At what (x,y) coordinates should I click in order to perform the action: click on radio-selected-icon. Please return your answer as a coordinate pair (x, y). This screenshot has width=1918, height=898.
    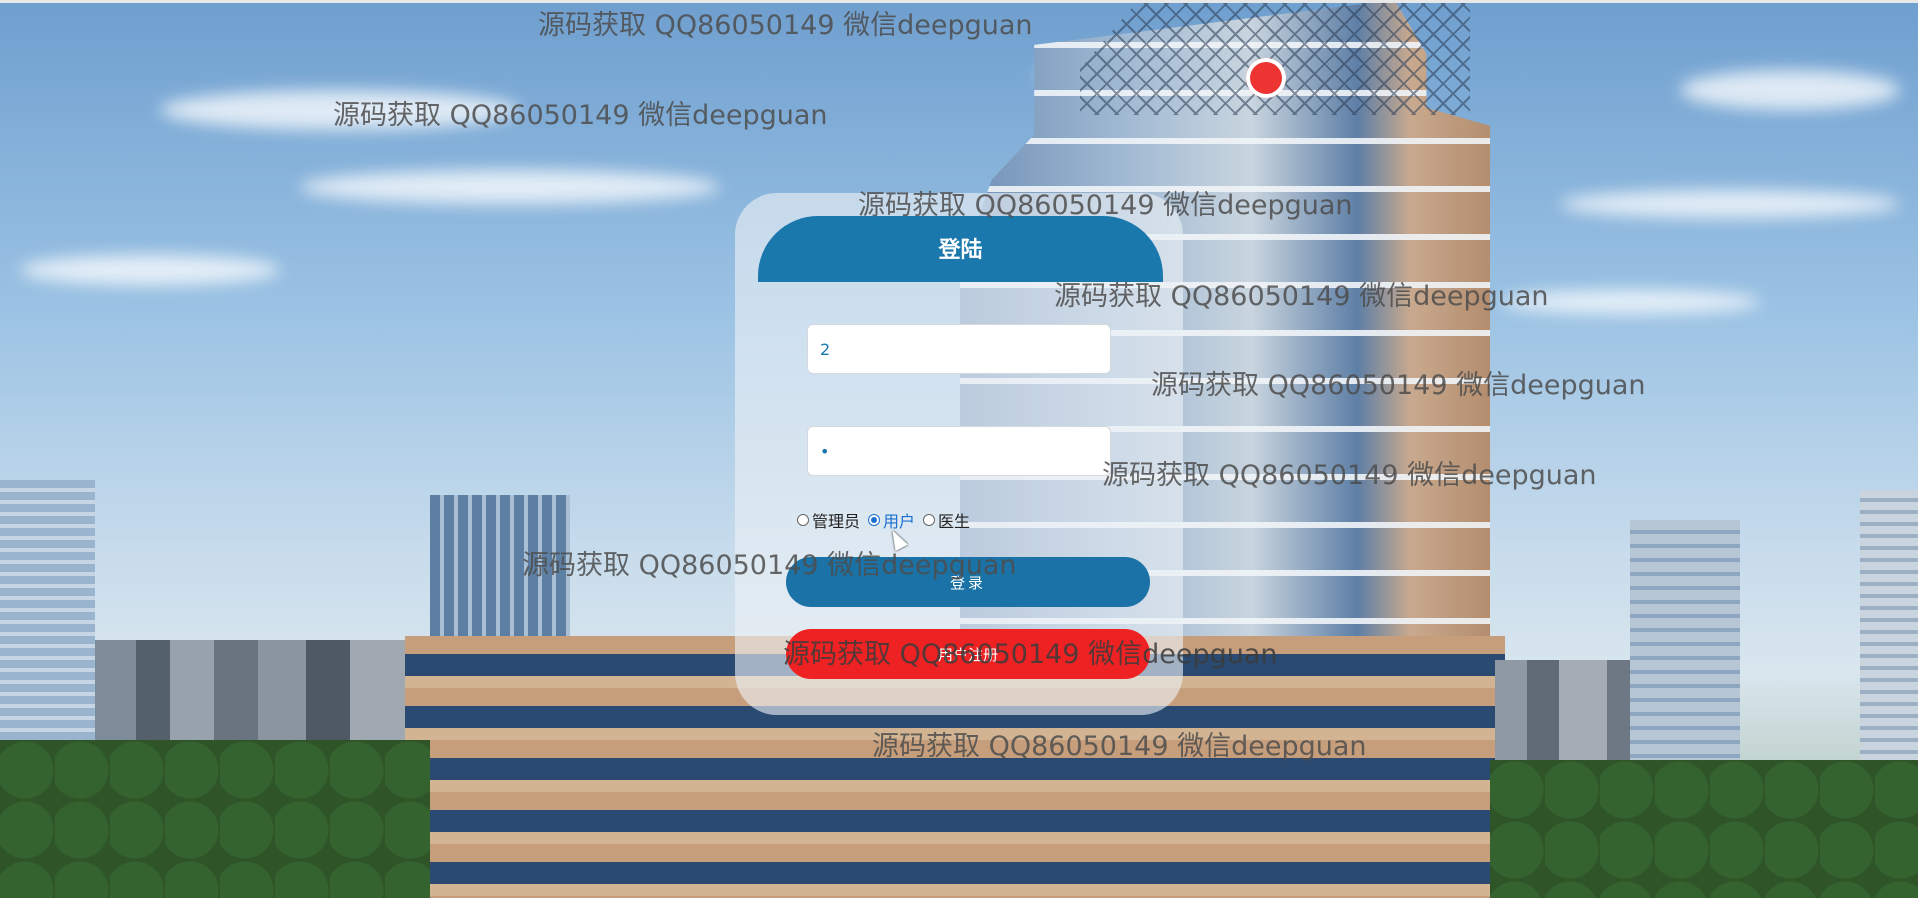
    Looking at the image, I should click on (874, 520).